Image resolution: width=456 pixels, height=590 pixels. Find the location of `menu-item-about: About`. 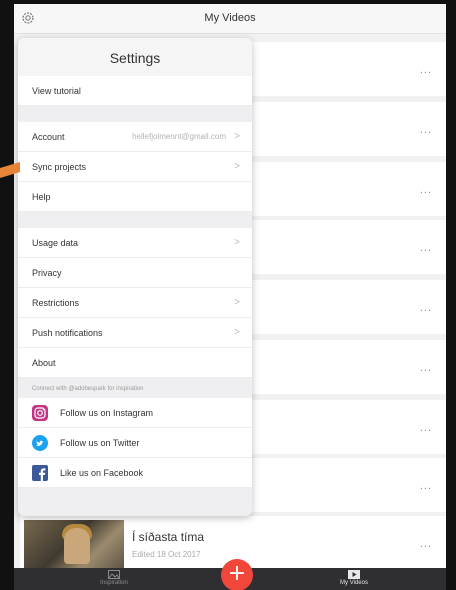

menu-item-about: About is located at coordinates (135, 363).